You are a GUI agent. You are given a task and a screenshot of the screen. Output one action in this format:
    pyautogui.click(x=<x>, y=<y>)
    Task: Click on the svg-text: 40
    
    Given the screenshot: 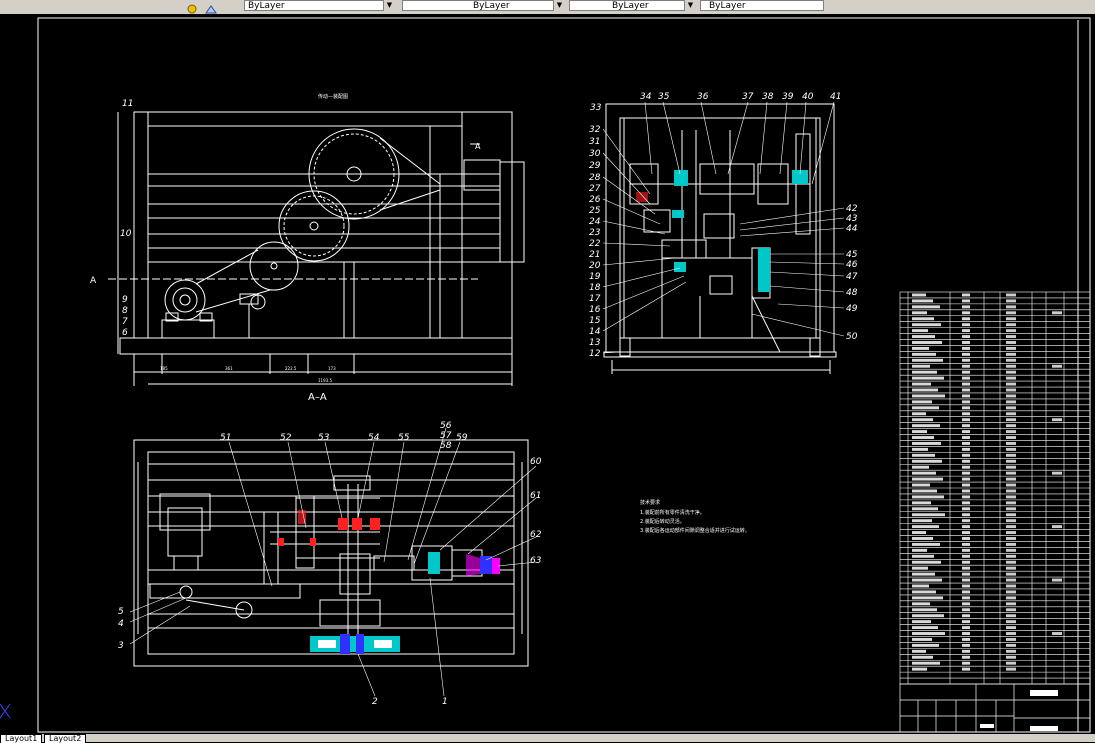 What is the action you would take?
    pyautogui.click(x=808, y=97)
    